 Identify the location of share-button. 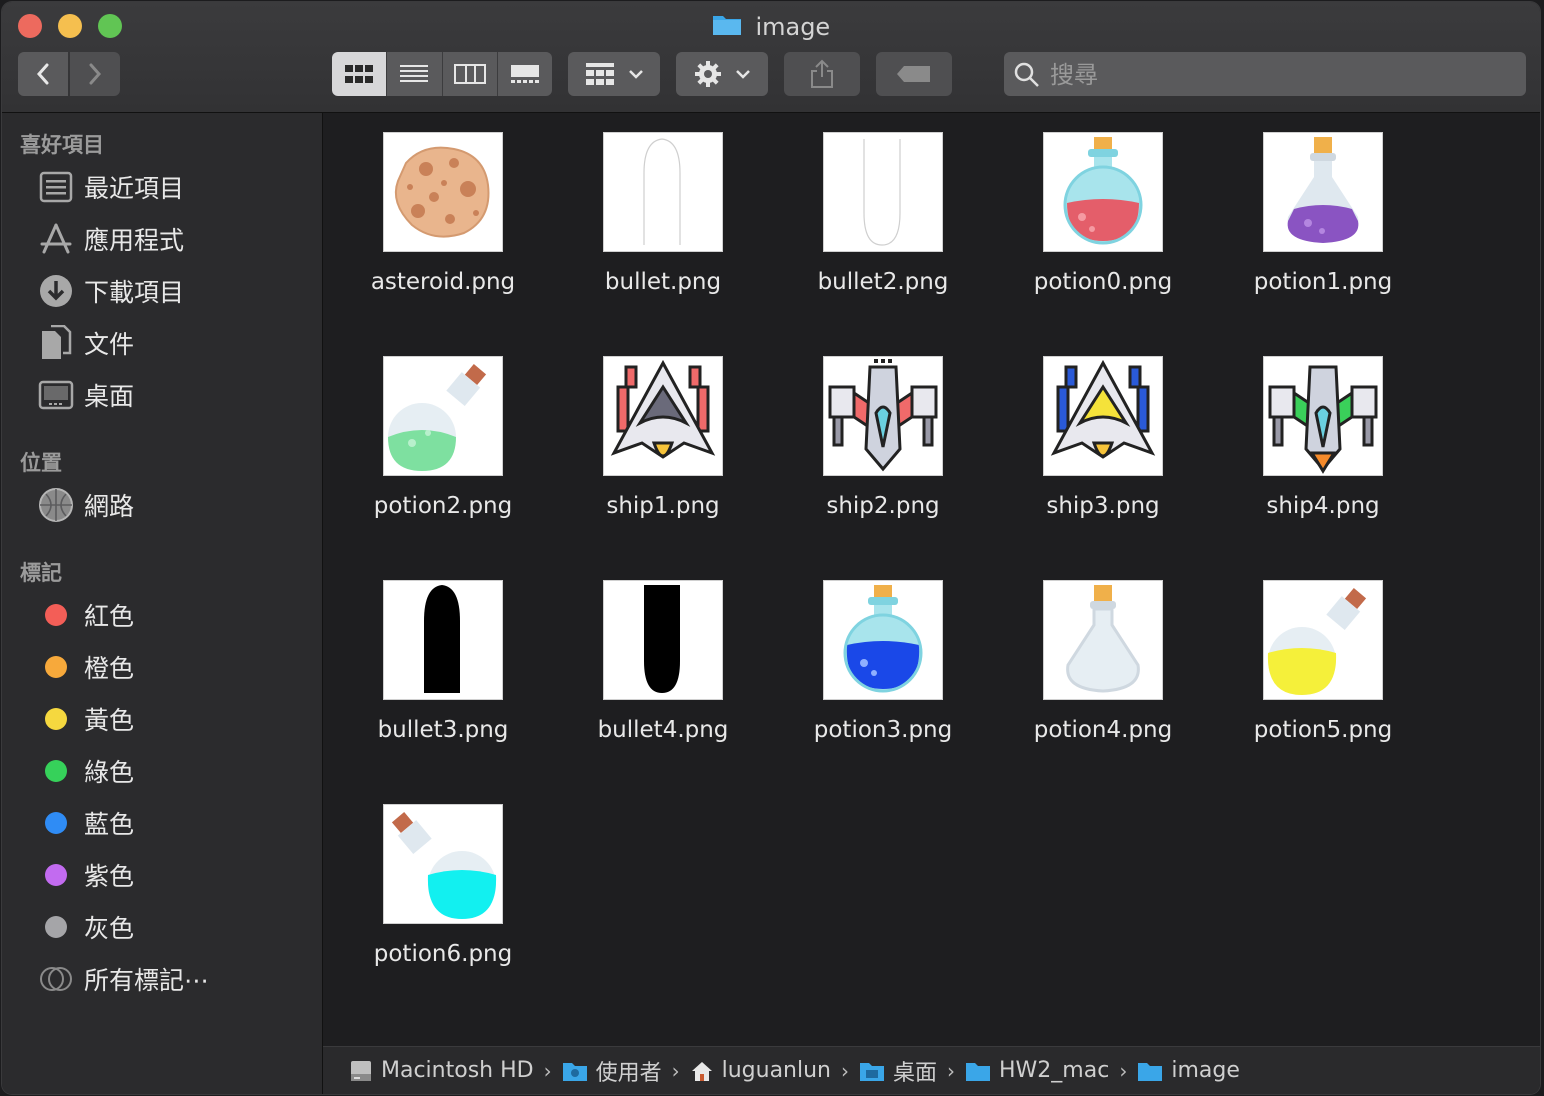
(822, 74).